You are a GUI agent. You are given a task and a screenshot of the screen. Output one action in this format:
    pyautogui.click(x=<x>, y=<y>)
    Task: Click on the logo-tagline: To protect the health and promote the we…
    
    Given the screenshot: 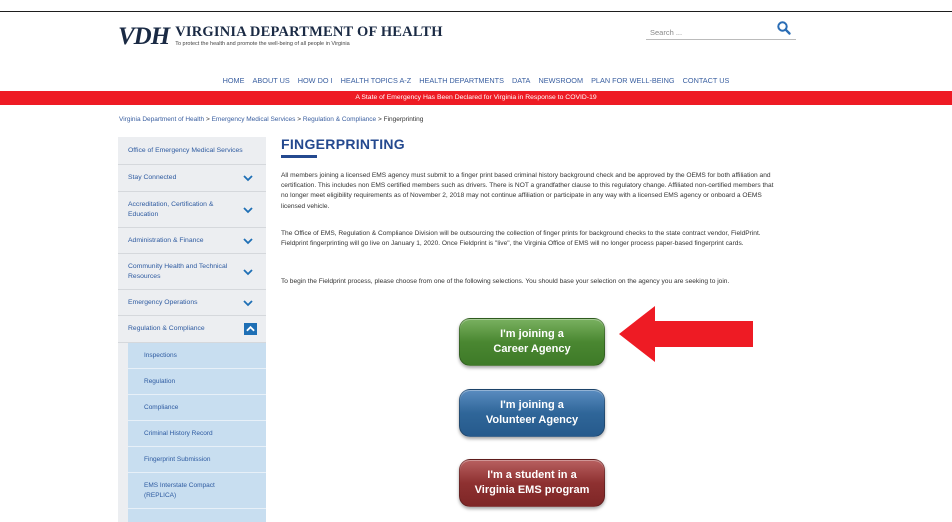 What is the action you would take?
    pyautogui.click(x=262, y=44)
    